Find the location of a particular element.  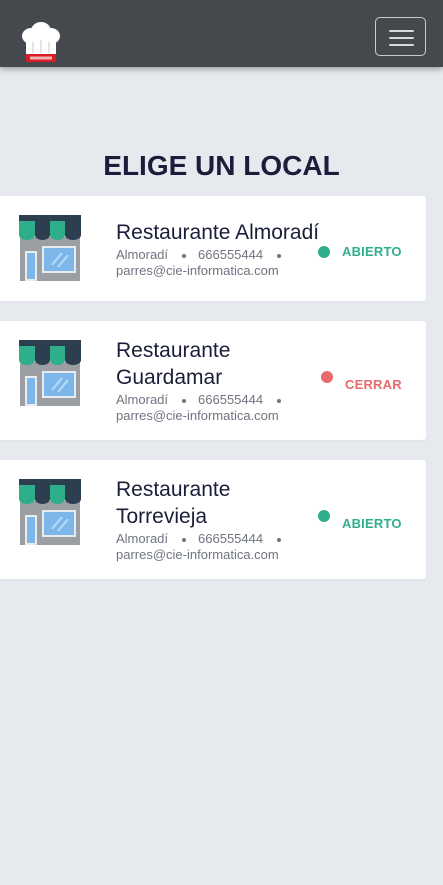

local-name: Restaurante Torrevieja is located at coordinates (173, 503).